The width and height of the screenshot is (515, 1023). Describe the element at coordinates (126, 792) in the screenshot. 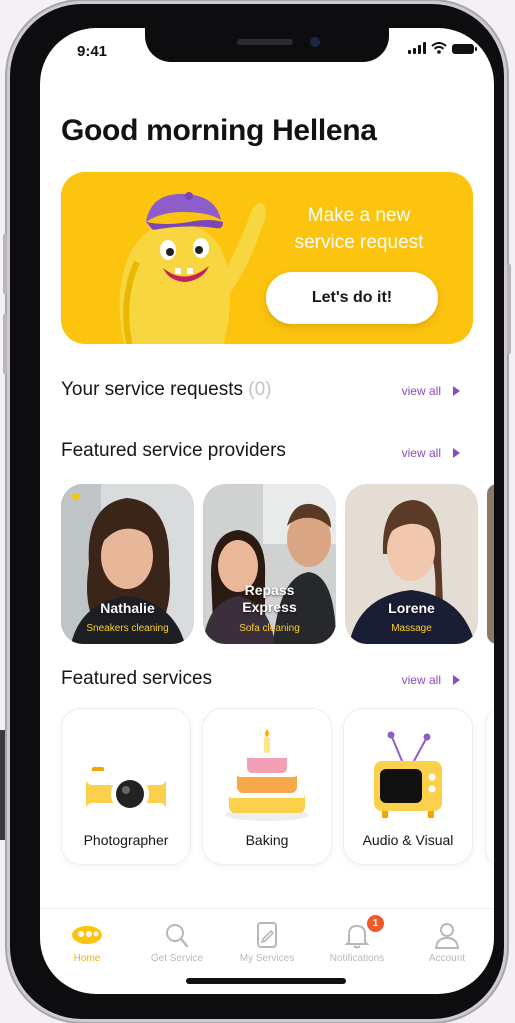

I see `camera-icon` at that location.